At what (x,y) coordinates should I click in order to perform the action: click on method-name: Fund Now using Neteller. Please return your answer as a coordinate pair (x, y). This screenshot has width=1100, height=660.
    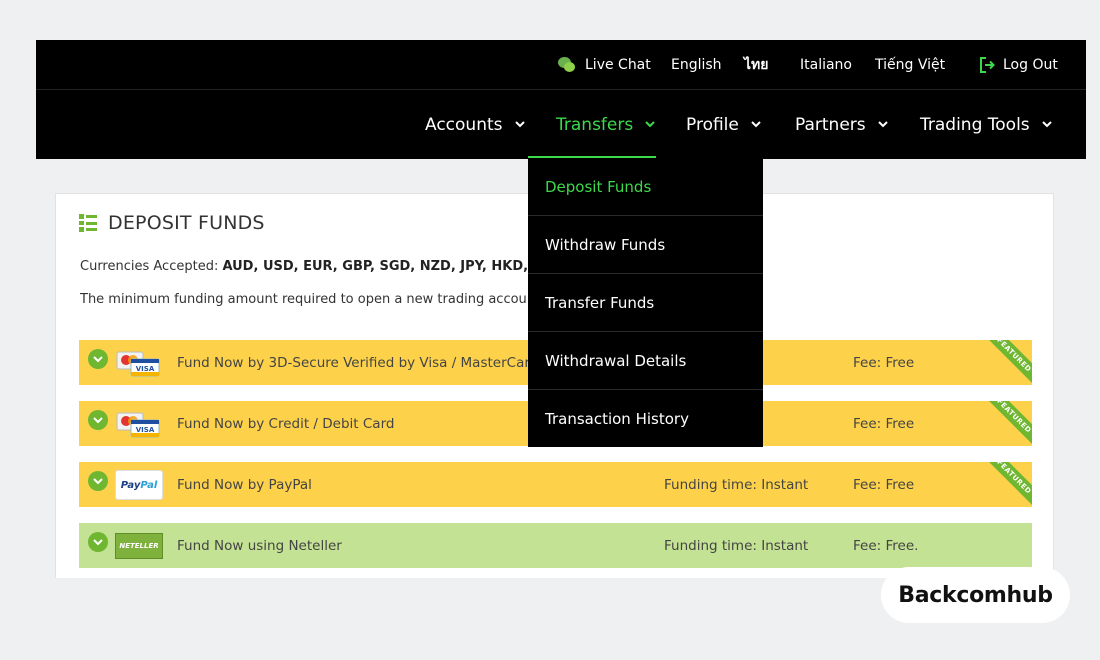
    Looking at the image, I should click on (259, 545).